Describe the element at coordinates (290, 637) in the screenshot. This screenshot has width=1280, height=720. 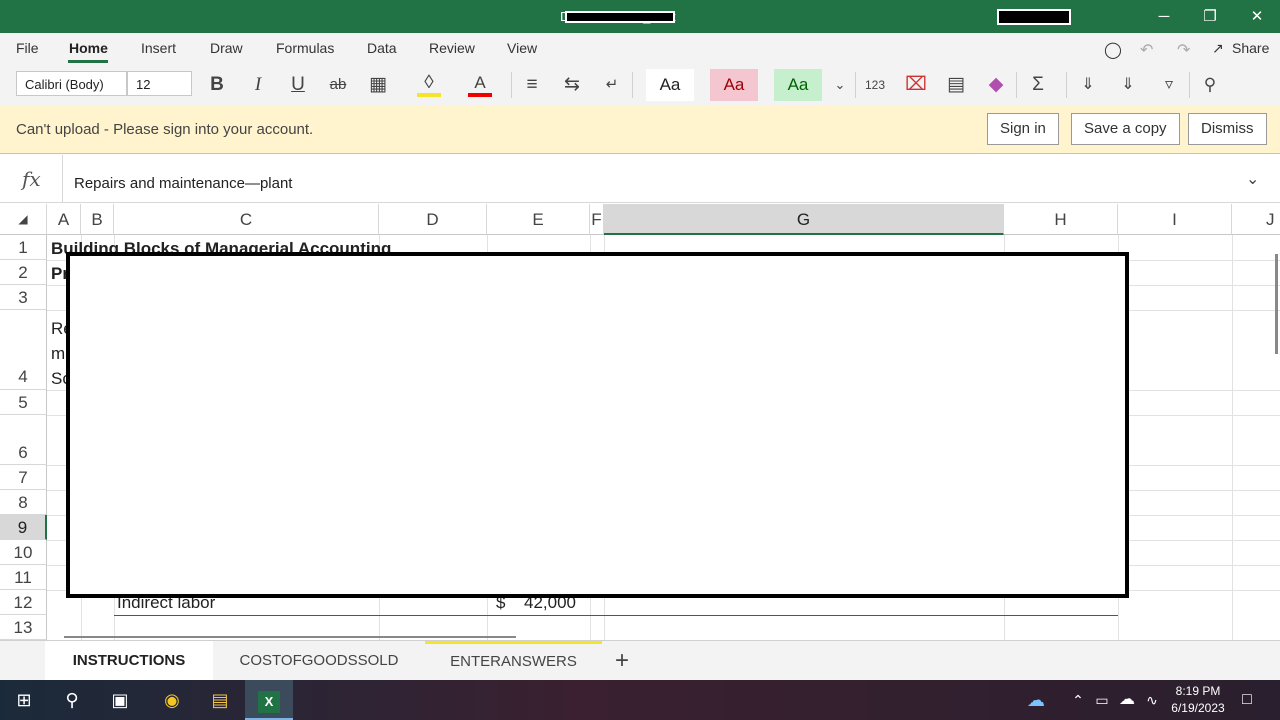
I see `horizontal-scrollbar-thumb` at that location.